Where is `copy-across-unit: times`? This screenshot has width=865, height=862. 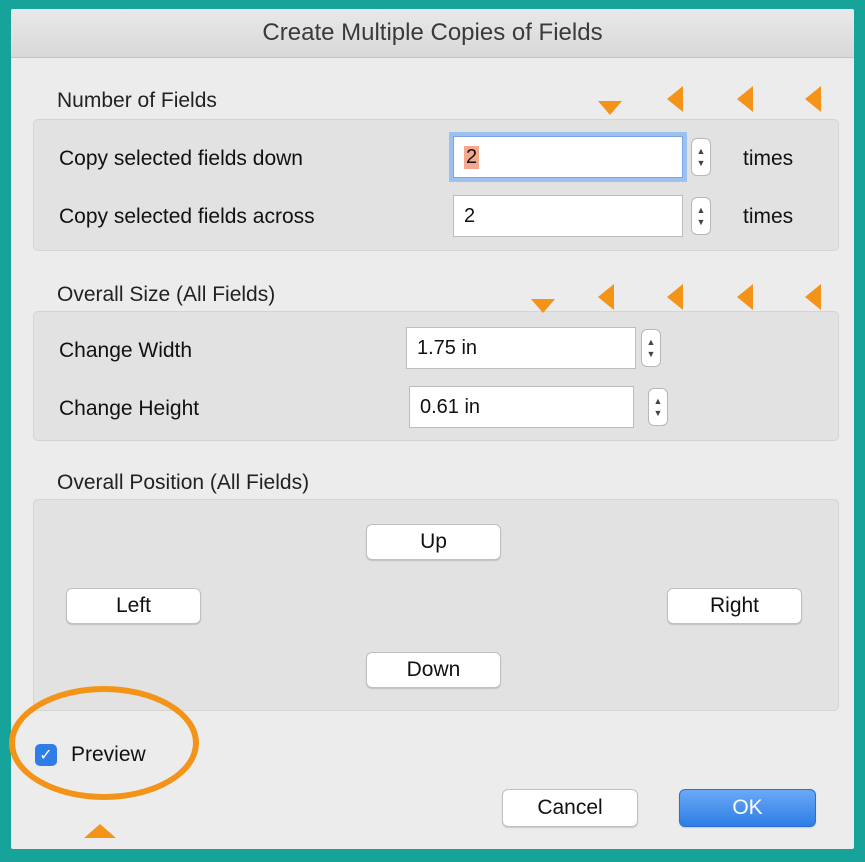
copy-across-unit: times is located at coordinates (768, 216).